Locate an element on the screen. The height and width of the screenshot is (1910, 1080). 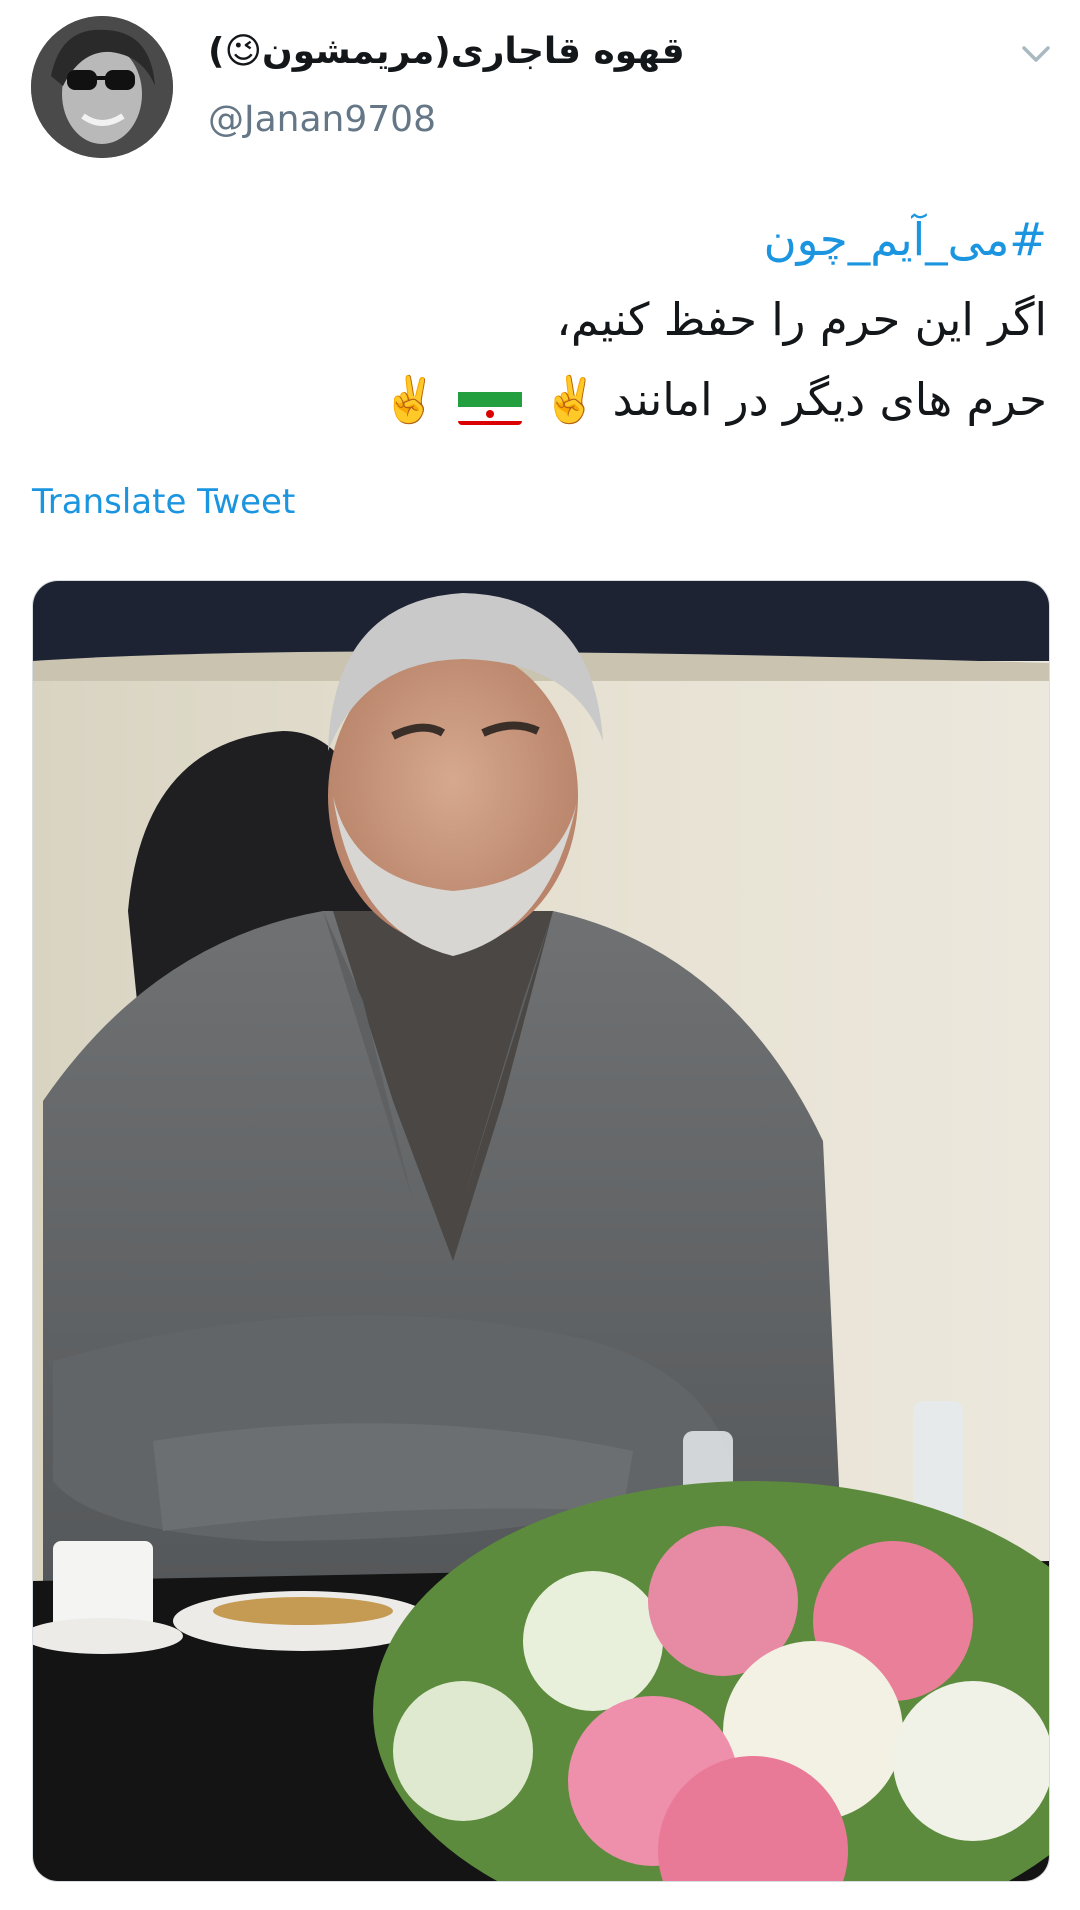
iran-flag-emoji is located at coordinates (489, 403).